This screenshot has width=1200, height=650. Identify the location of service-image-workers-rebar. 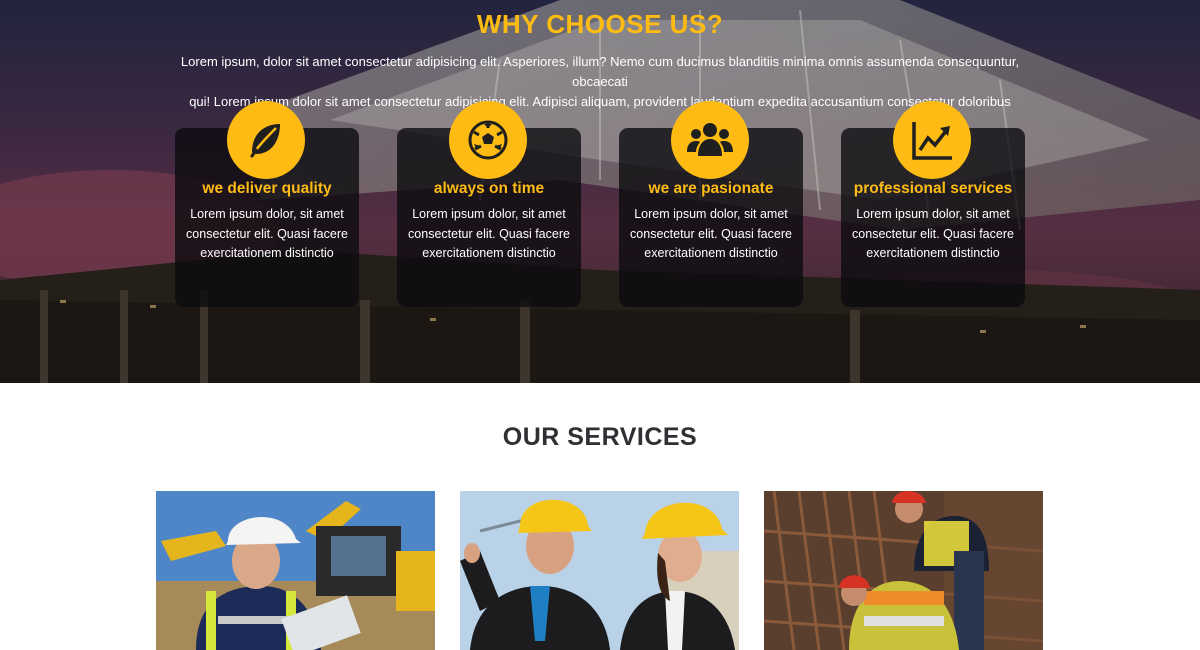
(903, 570).